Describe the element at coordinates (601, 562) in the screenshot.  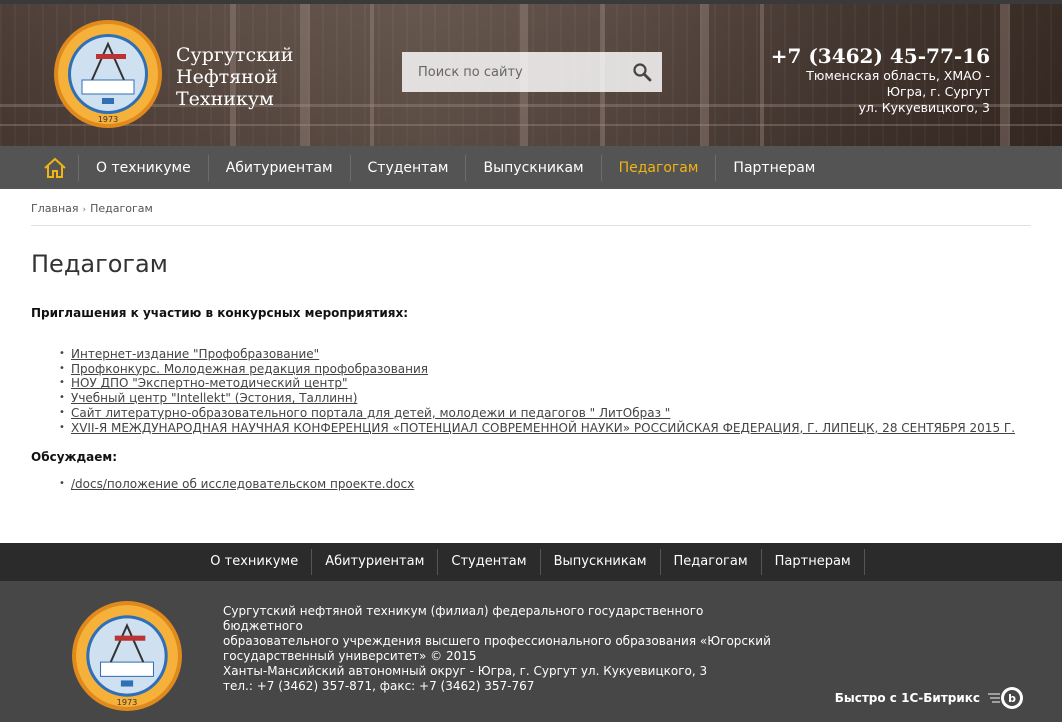
I see `footer-nav-graduates: Выпускникам` at that location.